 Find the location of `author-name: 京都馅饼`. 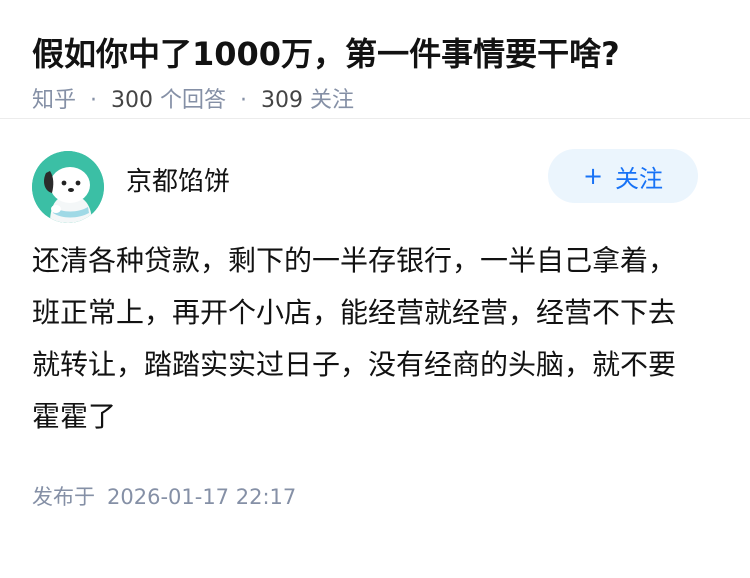

author-name: 京都馅饼 is located at coordinates (178, 179).